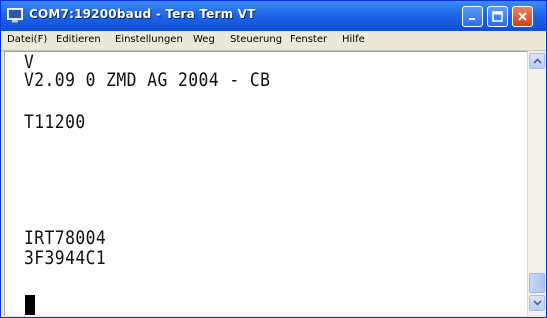 This screenshot has height=318, width=547. What do you see at coordinates (472, 16) in the screenshot?
I see `minimize-button` at bounding box center [472, 16].